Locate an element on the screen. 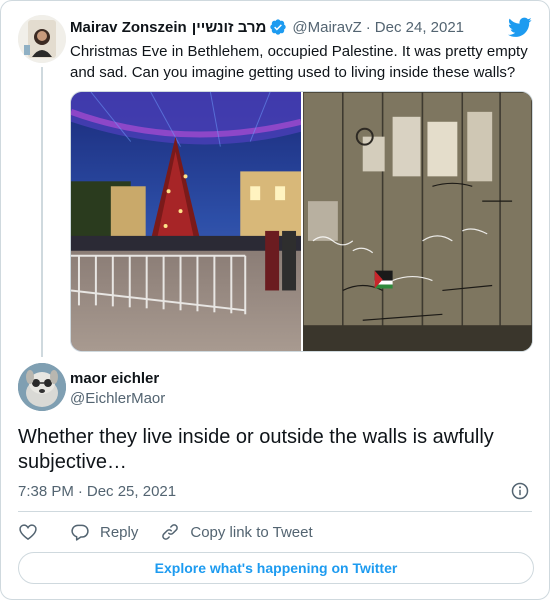 The image size is (550, 600). info-icon is located at coordinates (520, 491).